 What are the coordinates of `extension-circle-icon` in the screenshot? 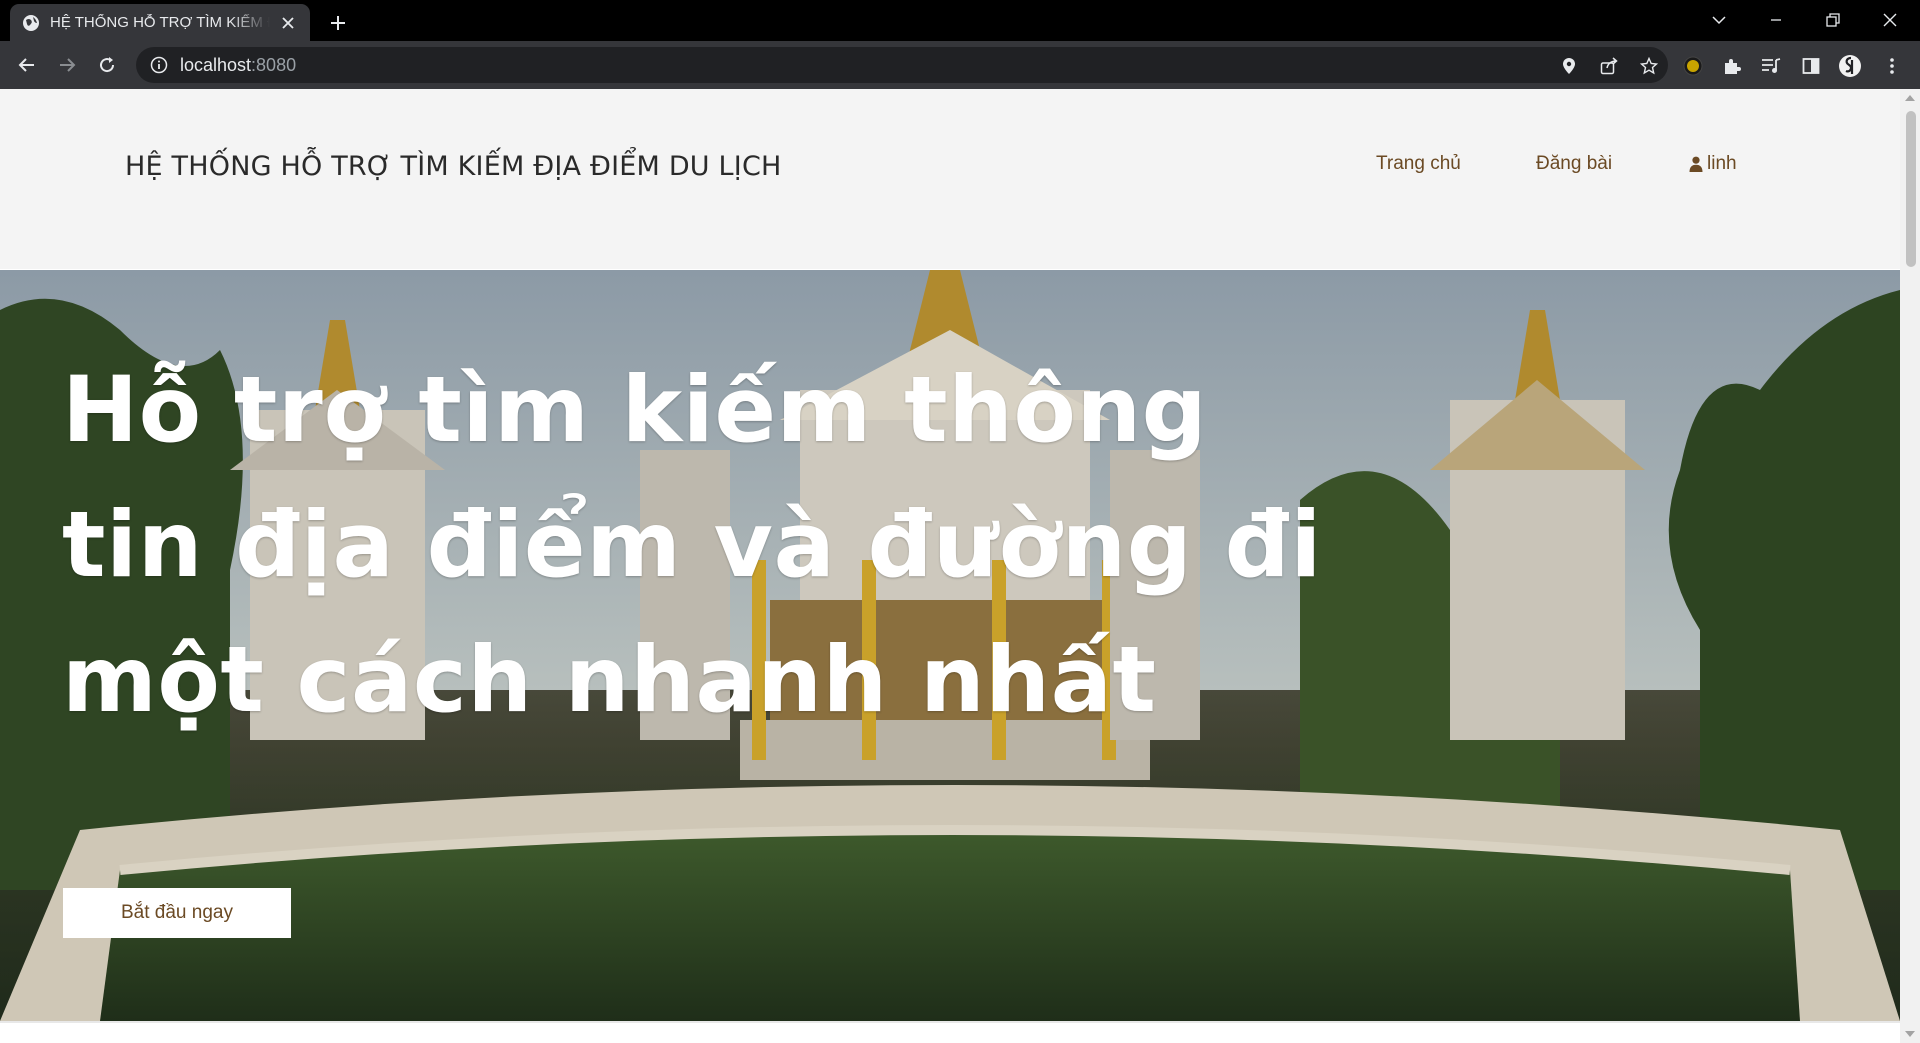 It's located at (1693, 66).